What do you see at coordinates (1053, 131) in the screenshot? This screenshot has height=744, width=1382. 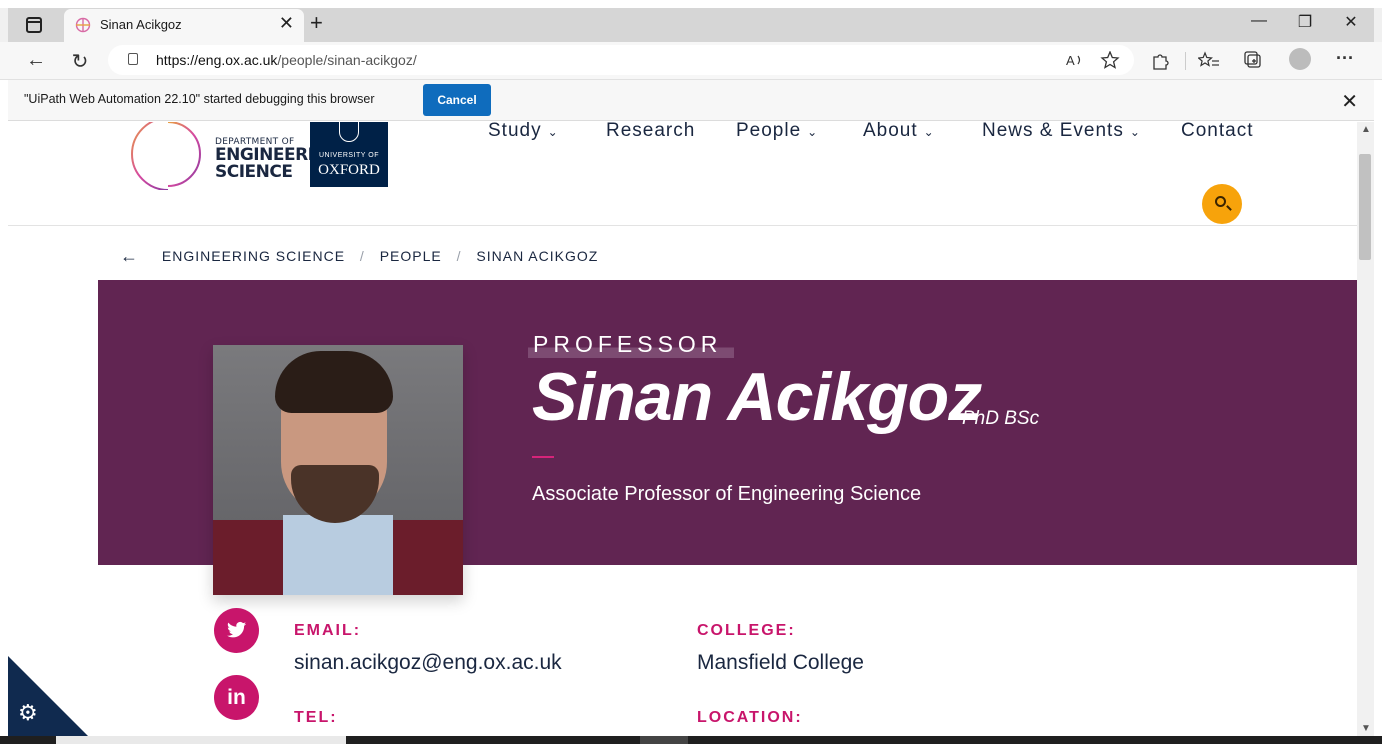 I see `nav-label: News & Events` at bounding box center [1053, 131].